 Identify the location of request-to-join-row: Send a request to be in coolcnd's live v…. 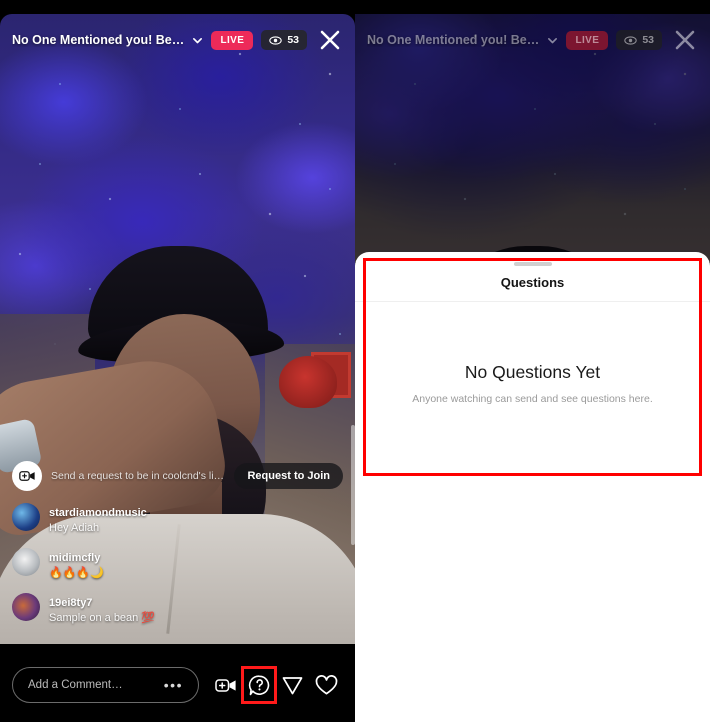
(177, 476).